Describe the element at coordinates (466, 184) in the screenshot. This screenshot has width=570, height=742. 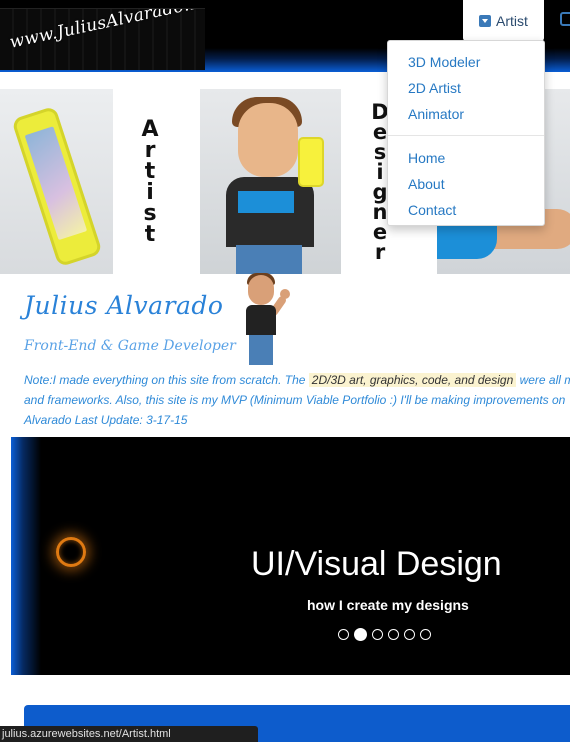
I see `menu-item-about: About` at that location.